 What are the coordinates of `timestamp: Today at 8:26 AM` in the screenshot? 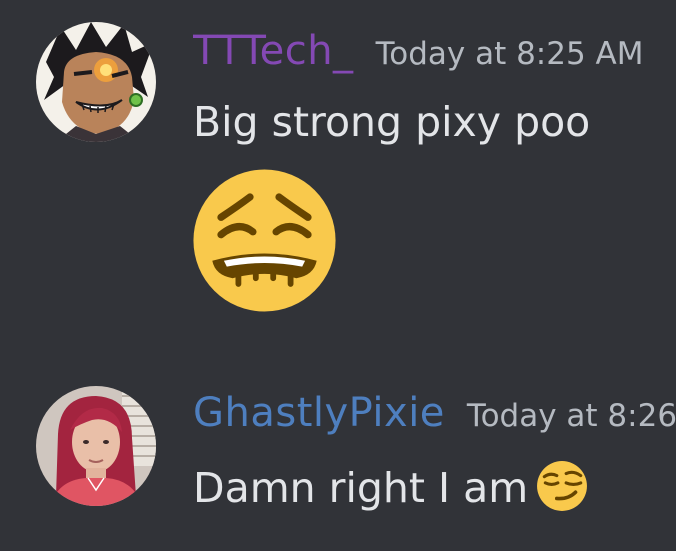 It's located at (571, 416).